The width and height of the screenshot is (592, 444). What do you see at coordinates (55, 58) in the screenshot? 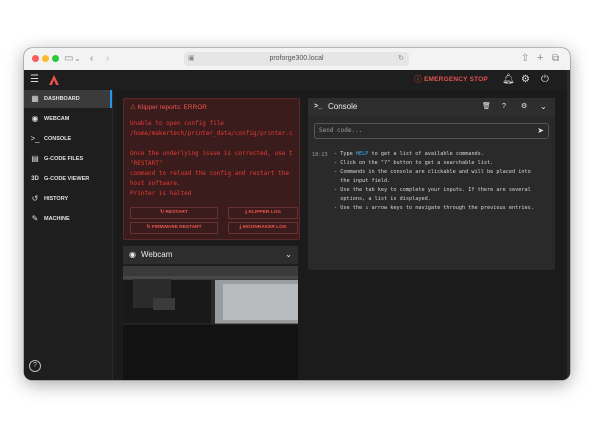
I see `zoom-window-button` at bounding box center [55, 58].